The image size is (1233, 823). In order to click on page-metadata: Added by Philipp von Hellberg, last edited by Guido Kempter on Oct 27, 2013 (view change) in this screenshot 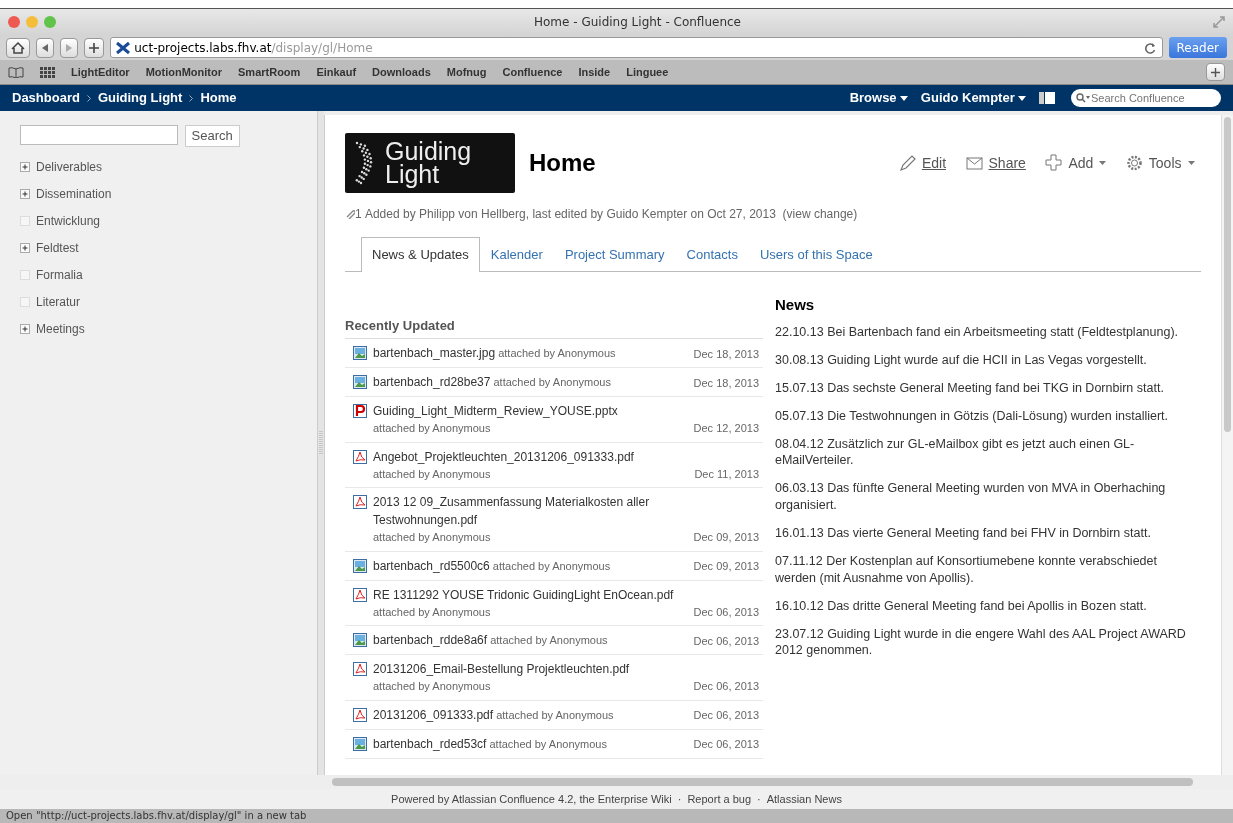, I will do `click(611, 214)`.